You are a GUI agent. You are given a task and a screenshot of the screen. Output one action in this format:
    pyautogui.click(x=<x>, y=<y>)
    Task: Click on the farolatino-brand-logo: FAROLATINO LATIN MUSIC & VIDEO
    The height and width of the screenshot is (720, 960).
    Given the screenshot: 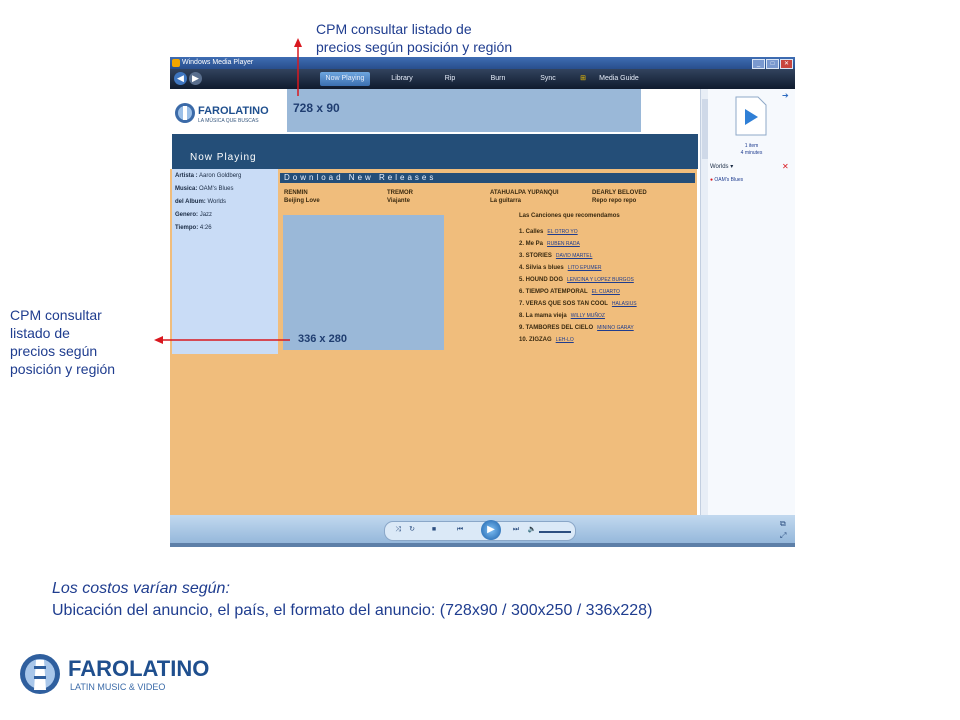 What is the action you would take?
    pyautogui.click(x=118, y=674)
    